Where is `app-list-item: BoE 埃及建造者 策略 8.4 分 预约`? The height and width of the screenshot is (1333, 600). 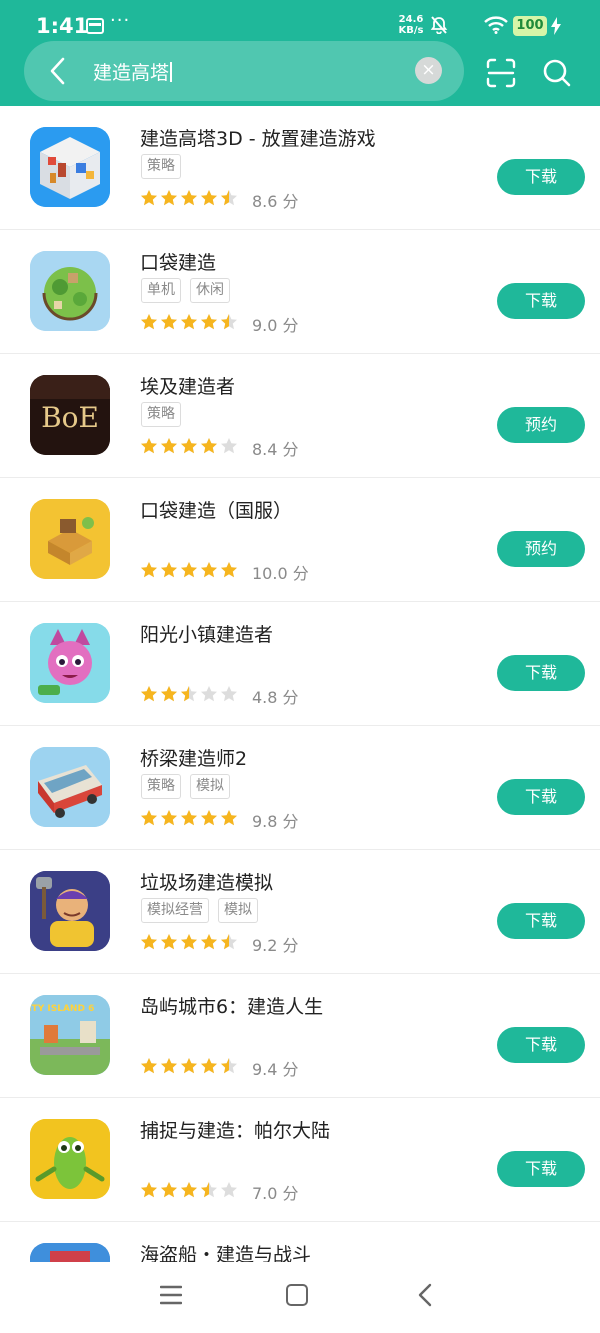 app-list-item: BoE 埃及建造者 策略 8.4 分 预约 is located at coordinates (300, 416).